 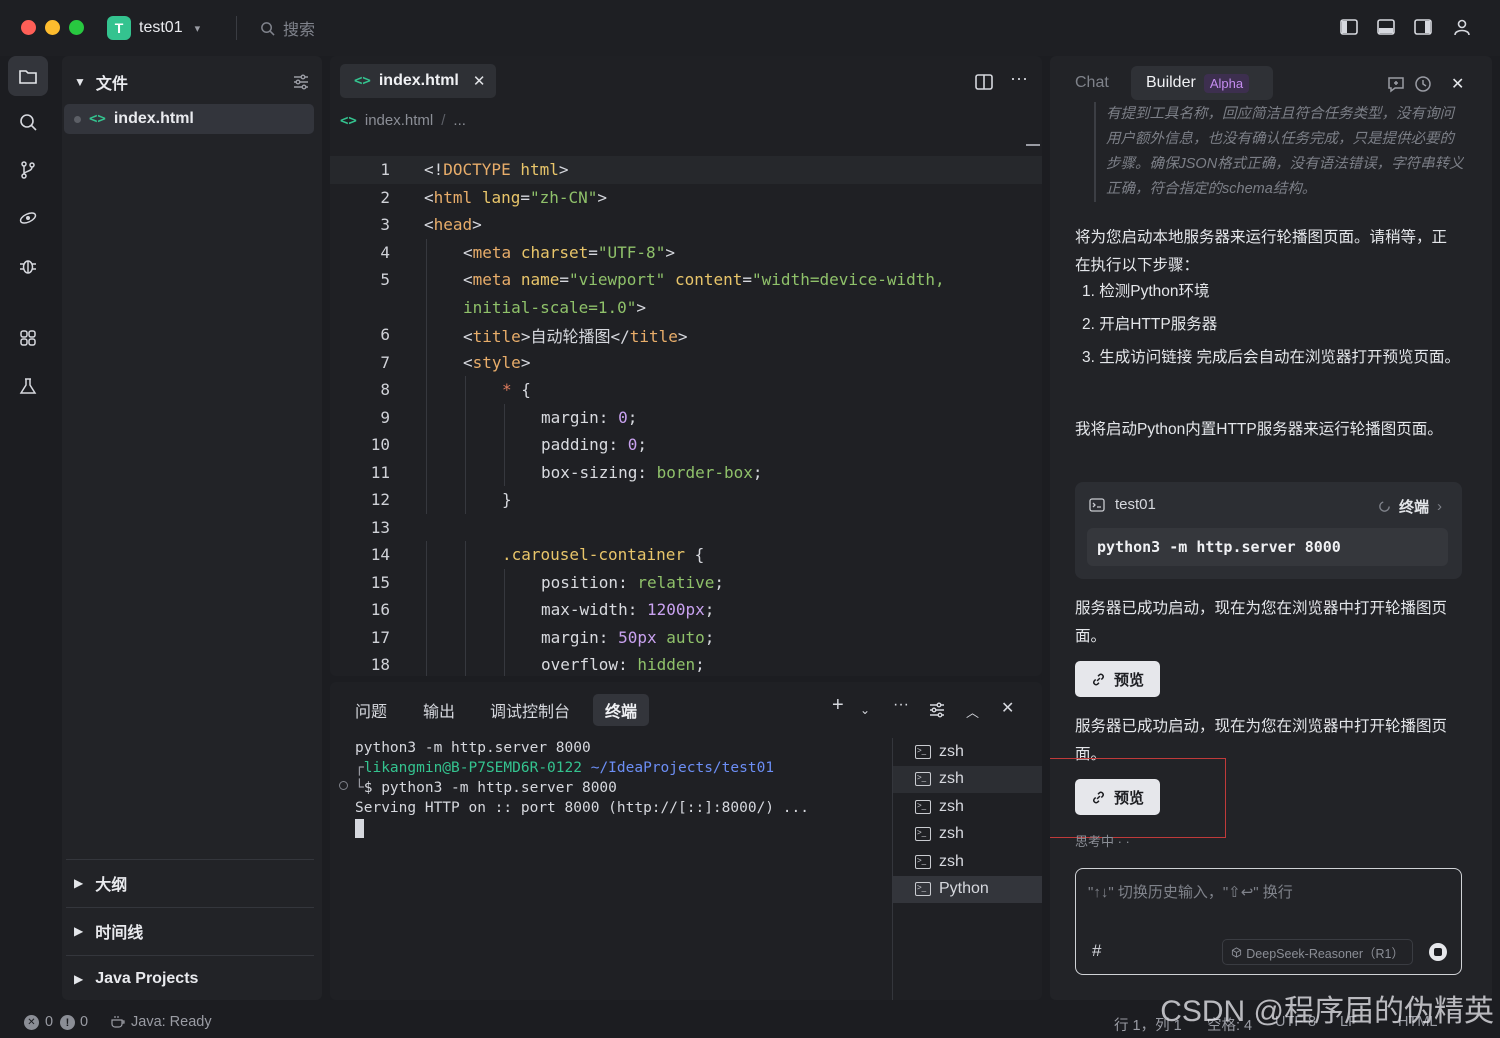 I want to click on terminal-icon: >_, so click(x=923, y=806).